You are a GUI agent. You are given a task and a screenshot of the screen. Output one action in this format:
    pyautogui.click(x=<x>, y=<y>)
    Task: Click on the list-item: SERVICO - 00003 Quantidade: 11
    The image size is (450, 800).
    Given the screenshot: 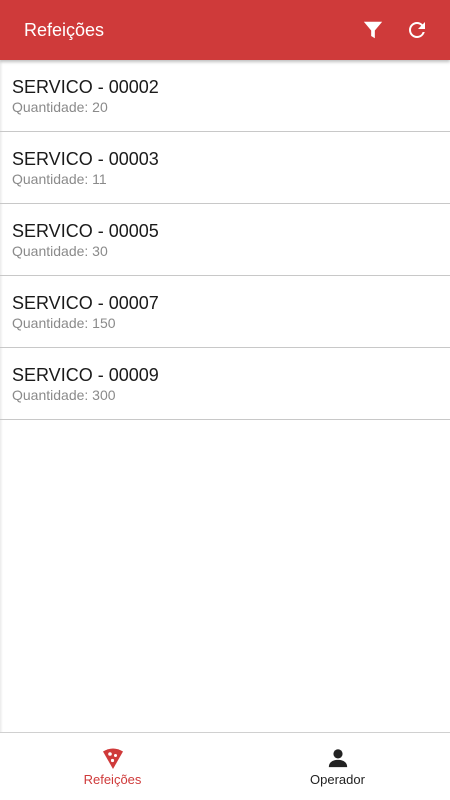 What is the action you would take?
    pyautogui.click(x=225, y=168)
    